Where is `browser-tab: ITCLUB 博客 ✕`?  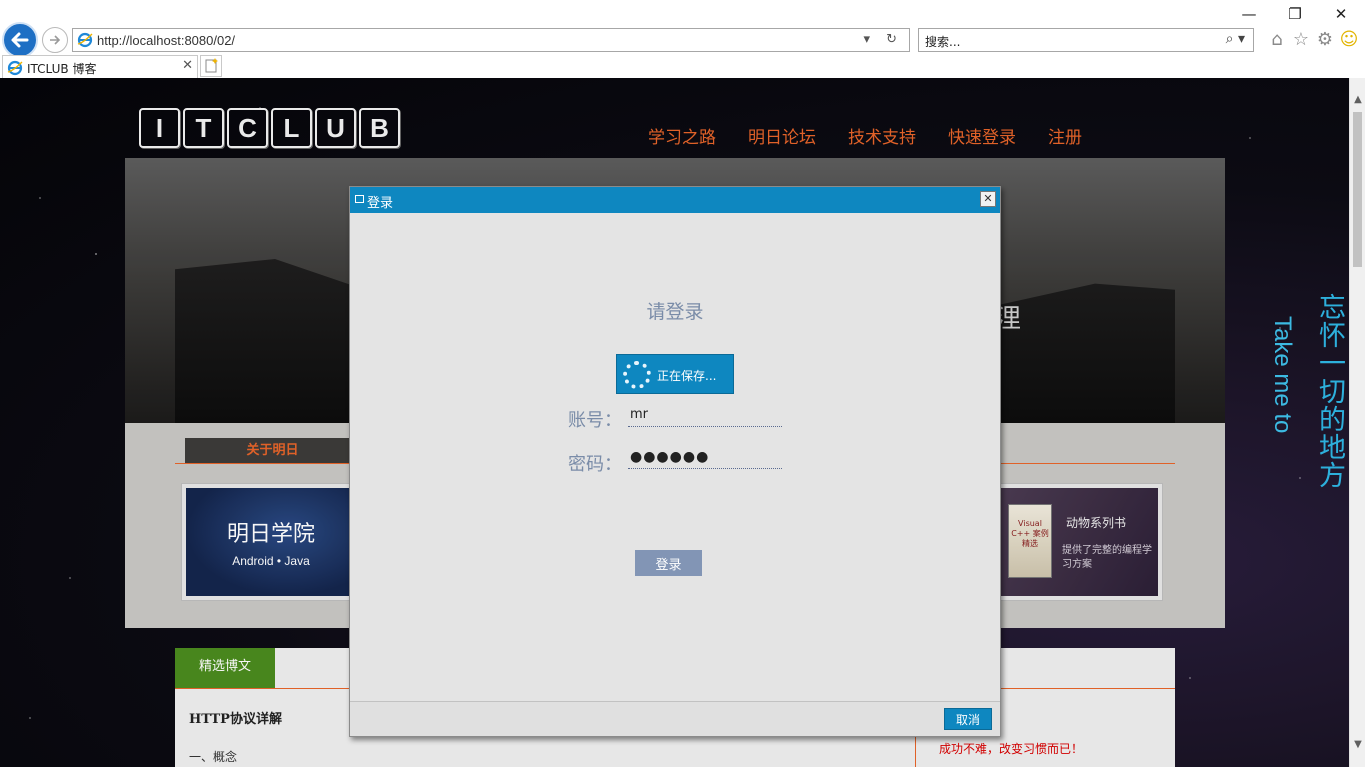
browser-tab: ITCLUB 博客 ✕ is located at coordinates (100, 66).